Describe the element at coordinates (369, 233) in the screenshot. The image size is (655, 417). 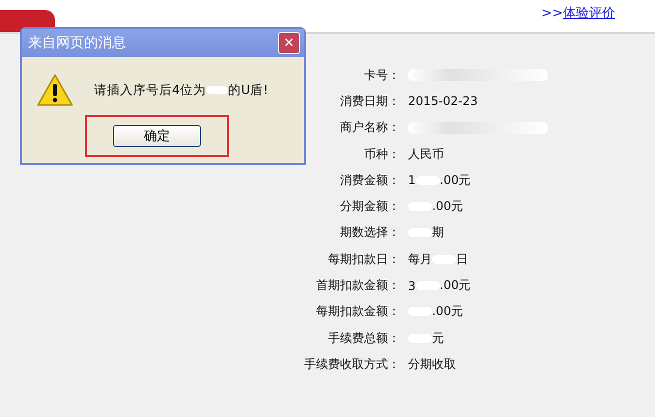
I see `field-label: 期数选择：` at that location.